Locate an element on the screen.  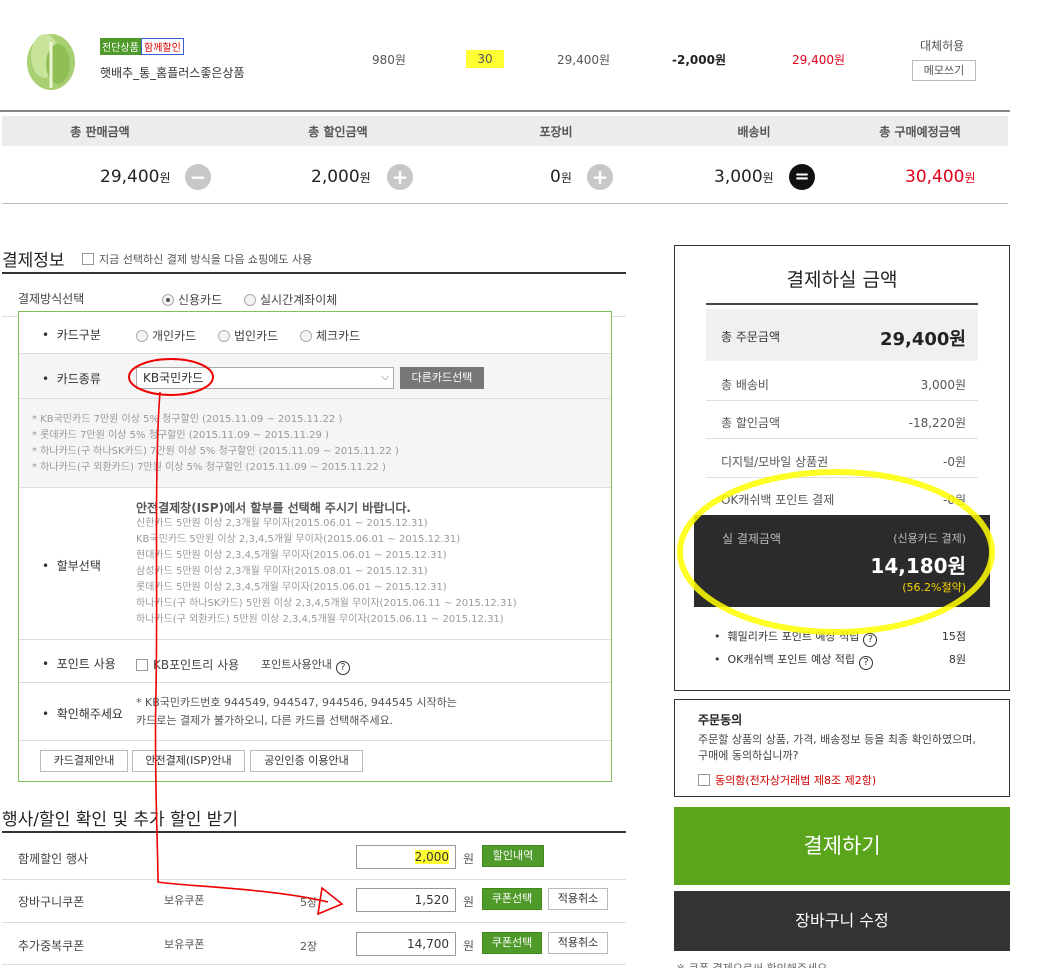
remember-checkbox: 지금 선택하신 결제 방식을 다음 쇼핑에도 사용 is located at coordinates (197, 259).